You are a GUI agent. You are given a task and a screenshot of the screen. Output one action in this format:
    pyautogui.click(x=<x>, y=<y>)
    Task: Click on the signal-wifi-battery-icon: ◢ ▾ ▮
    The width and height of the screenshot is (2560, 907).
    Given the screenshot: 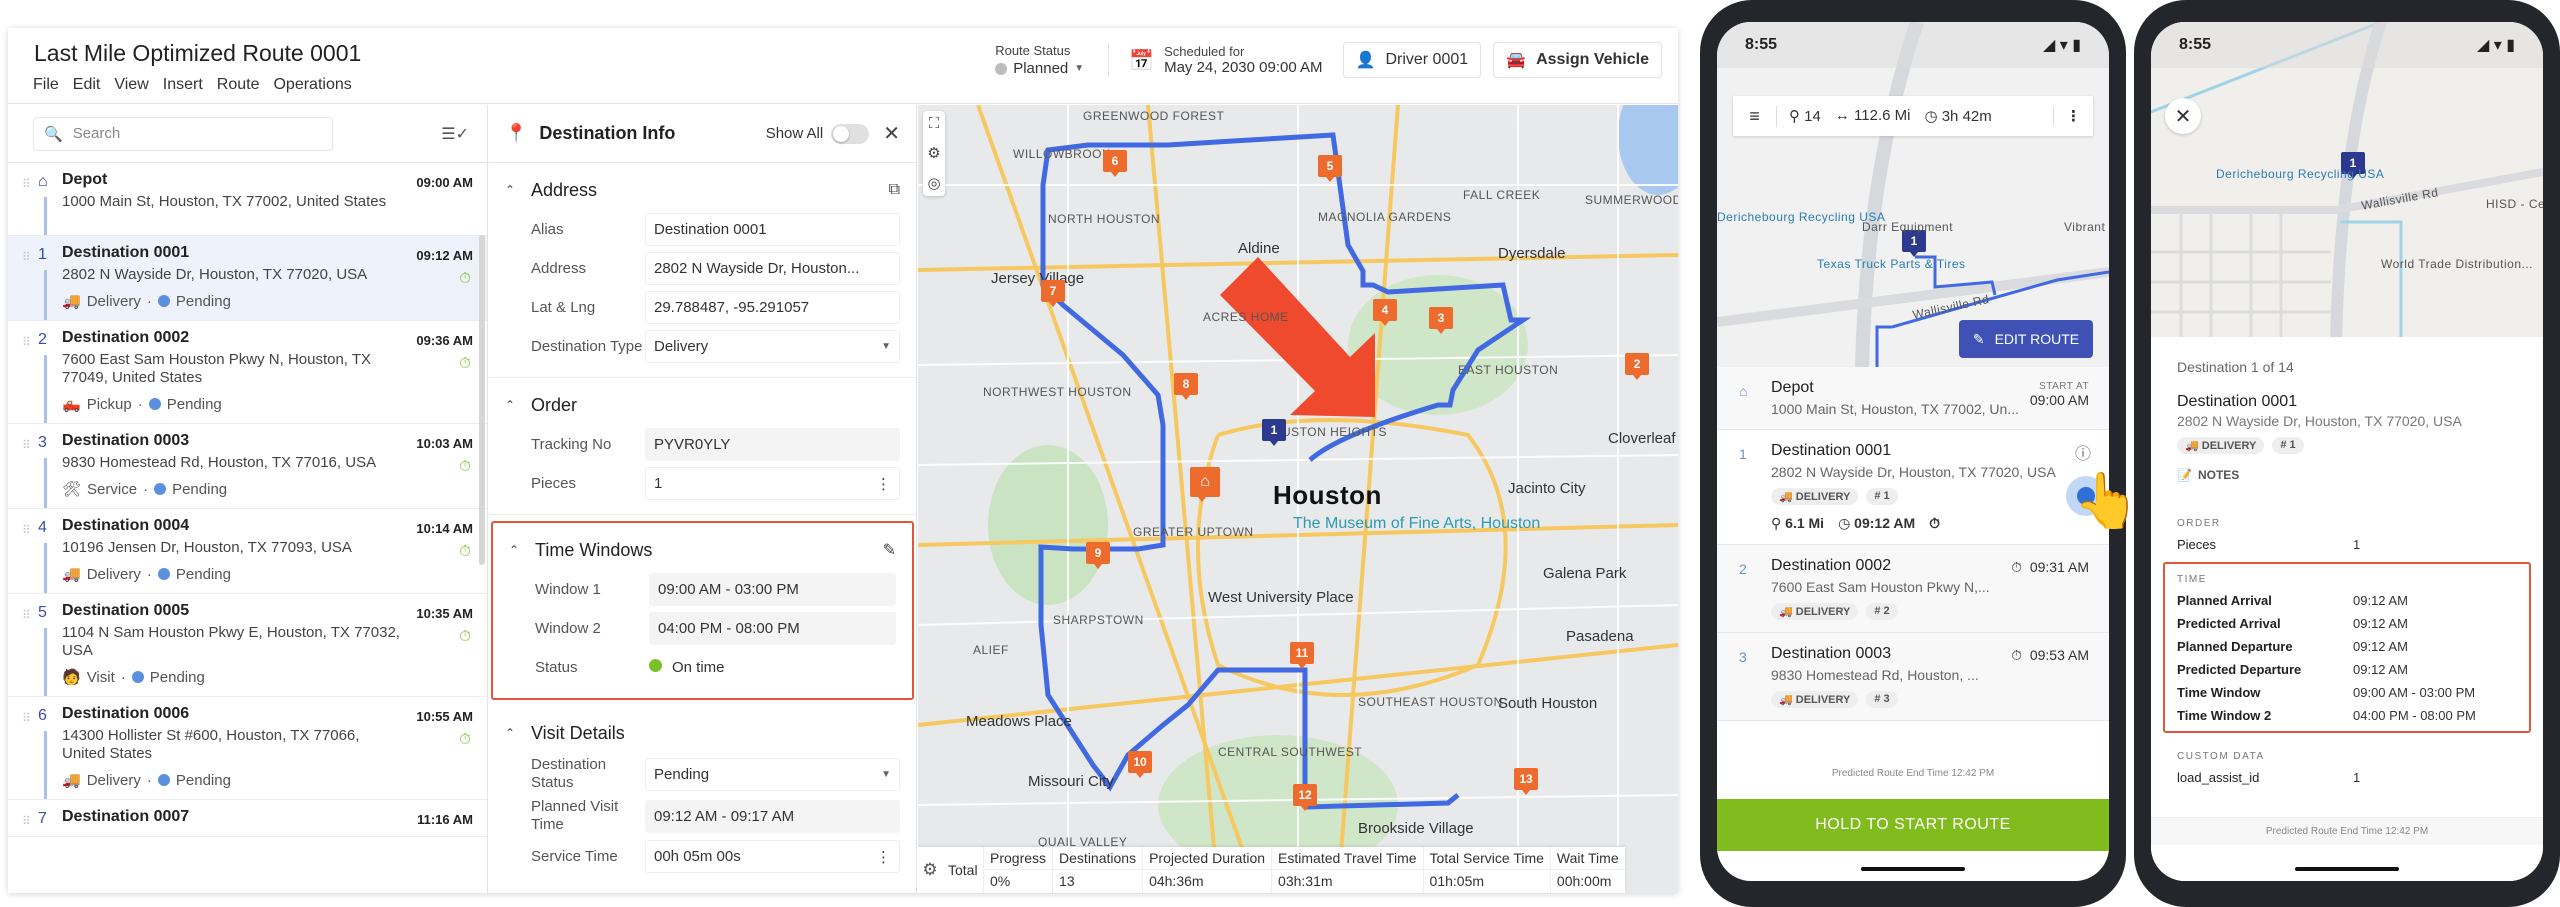 What is the action you would take?
    pyautogui.click(x=2495, y=45)
    